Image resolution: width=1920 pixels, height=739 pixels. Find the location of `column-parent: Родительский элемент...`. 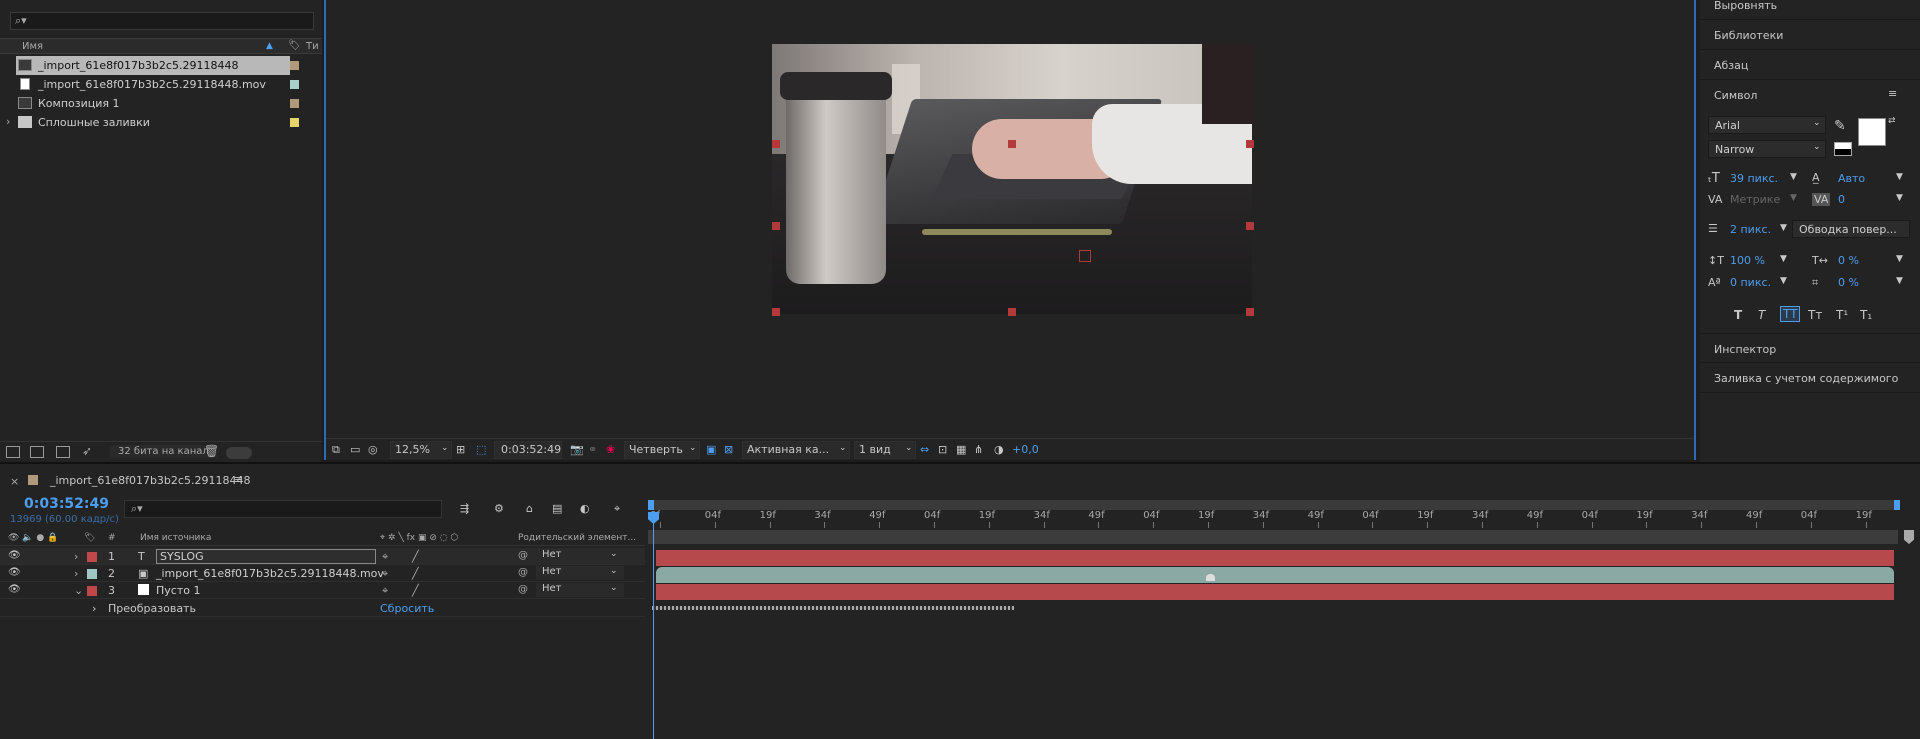

column-parent: Родительский элемент... is located at coordinates (577, 538).